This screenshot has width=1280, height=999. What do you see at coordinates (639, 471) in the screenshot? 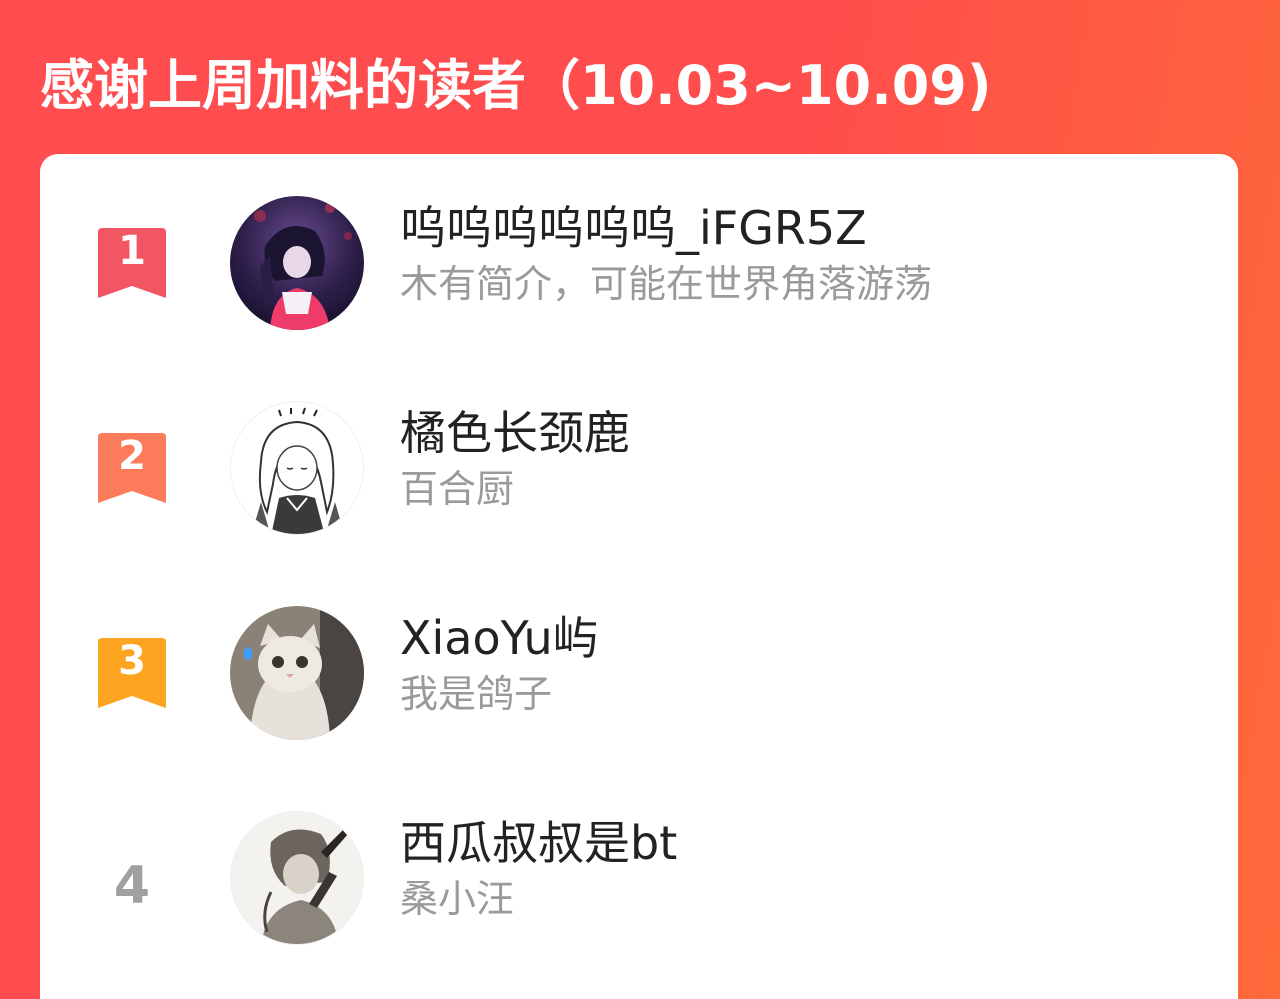
I see `list-item: 2 橘色长颈鹿 百合厨` at bounding box center [639, 471].